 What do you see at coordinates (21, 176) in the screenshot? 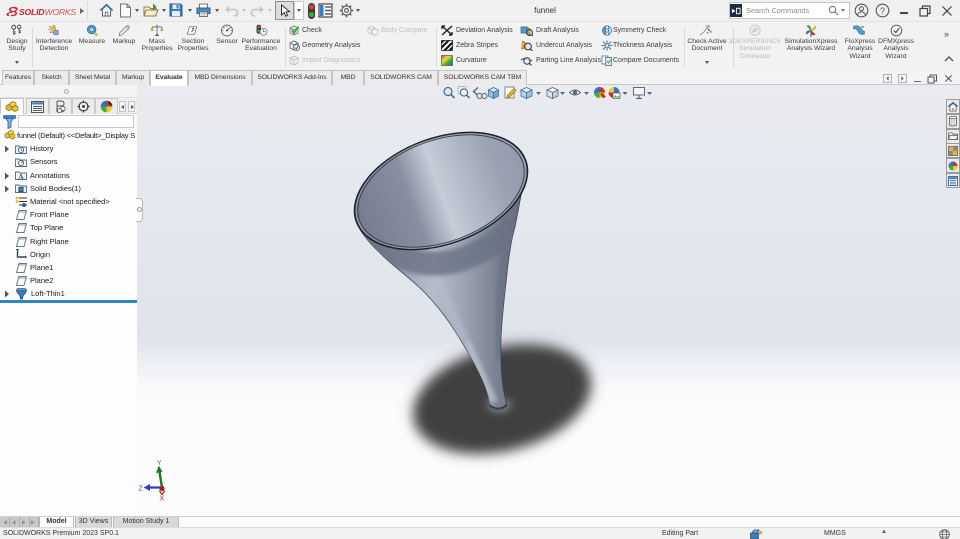
I see `svg-text: A` at bounding box center [21, 176].